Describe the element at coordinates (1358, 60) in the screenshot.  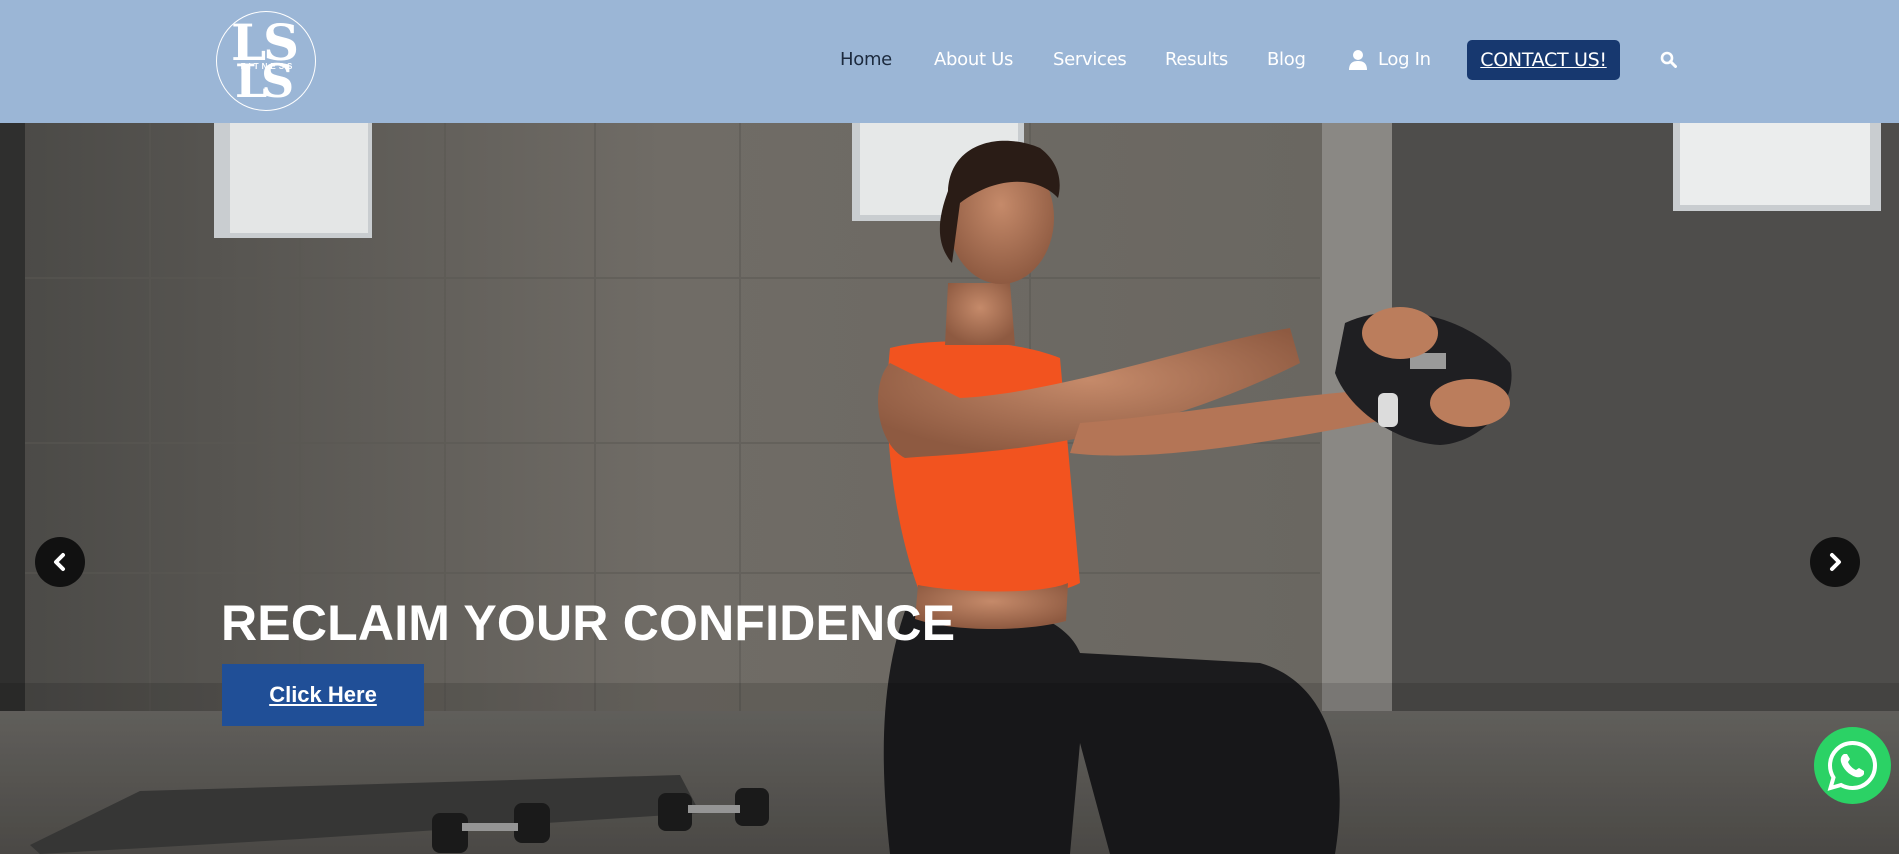
I see `user-icon` at that location.